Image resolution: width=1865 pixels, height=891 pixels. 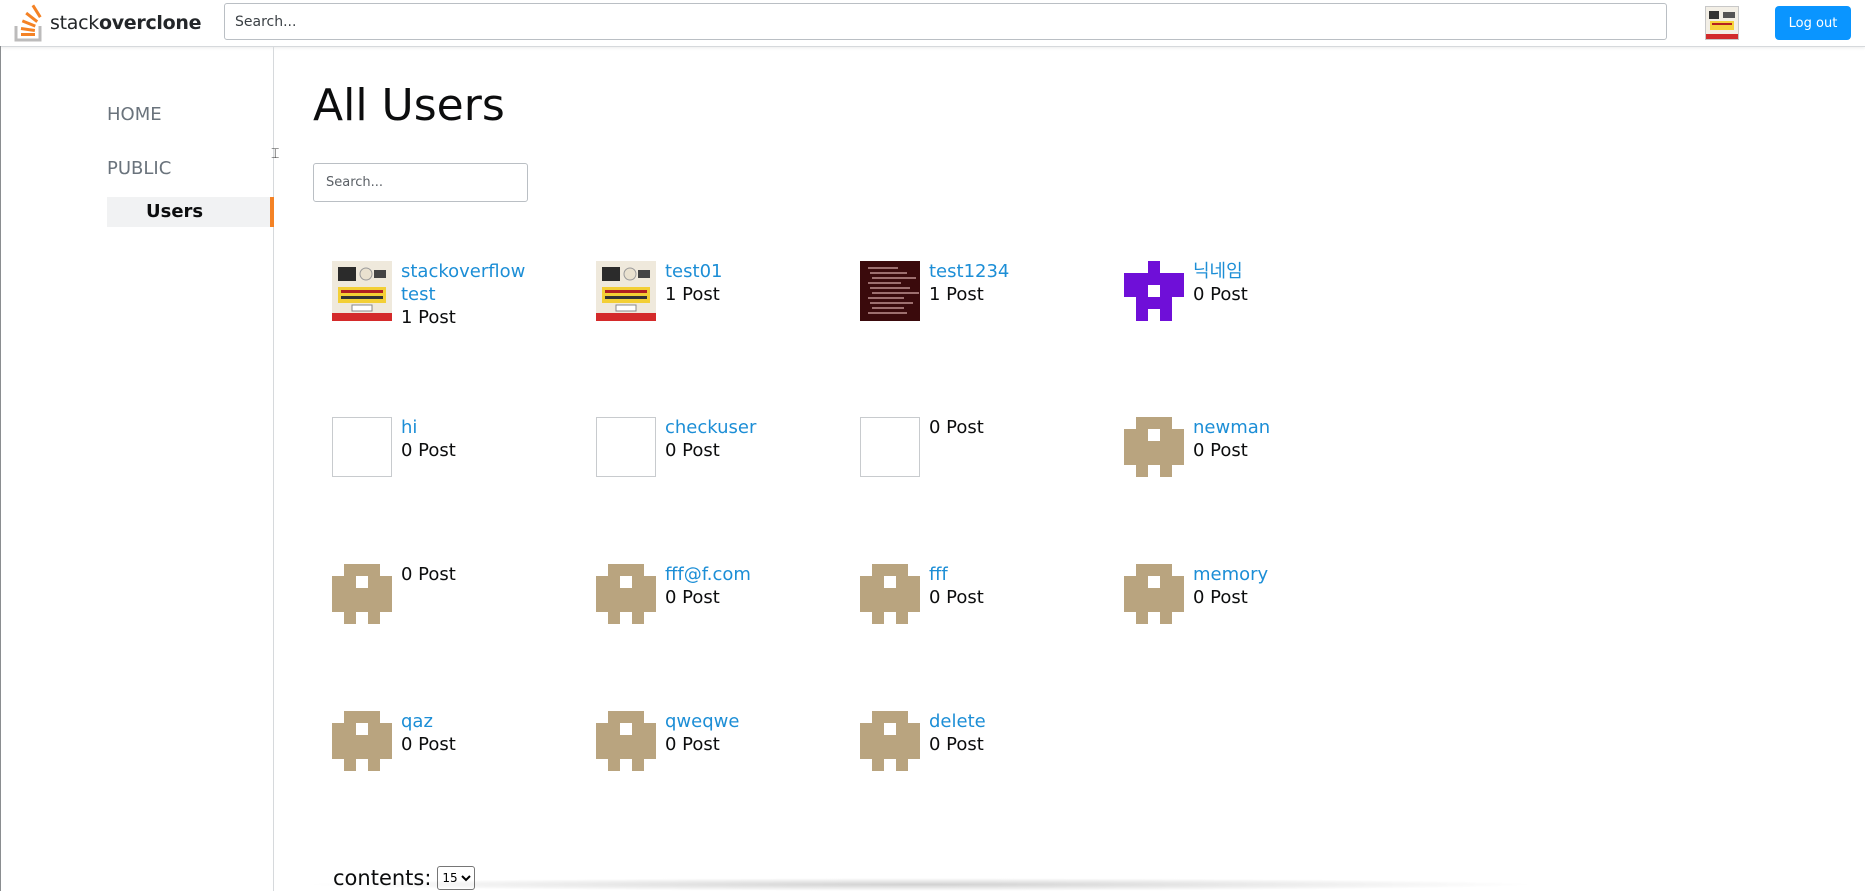 I want to click on user-info: delete 0 Post, so click(x=1004, y=733).